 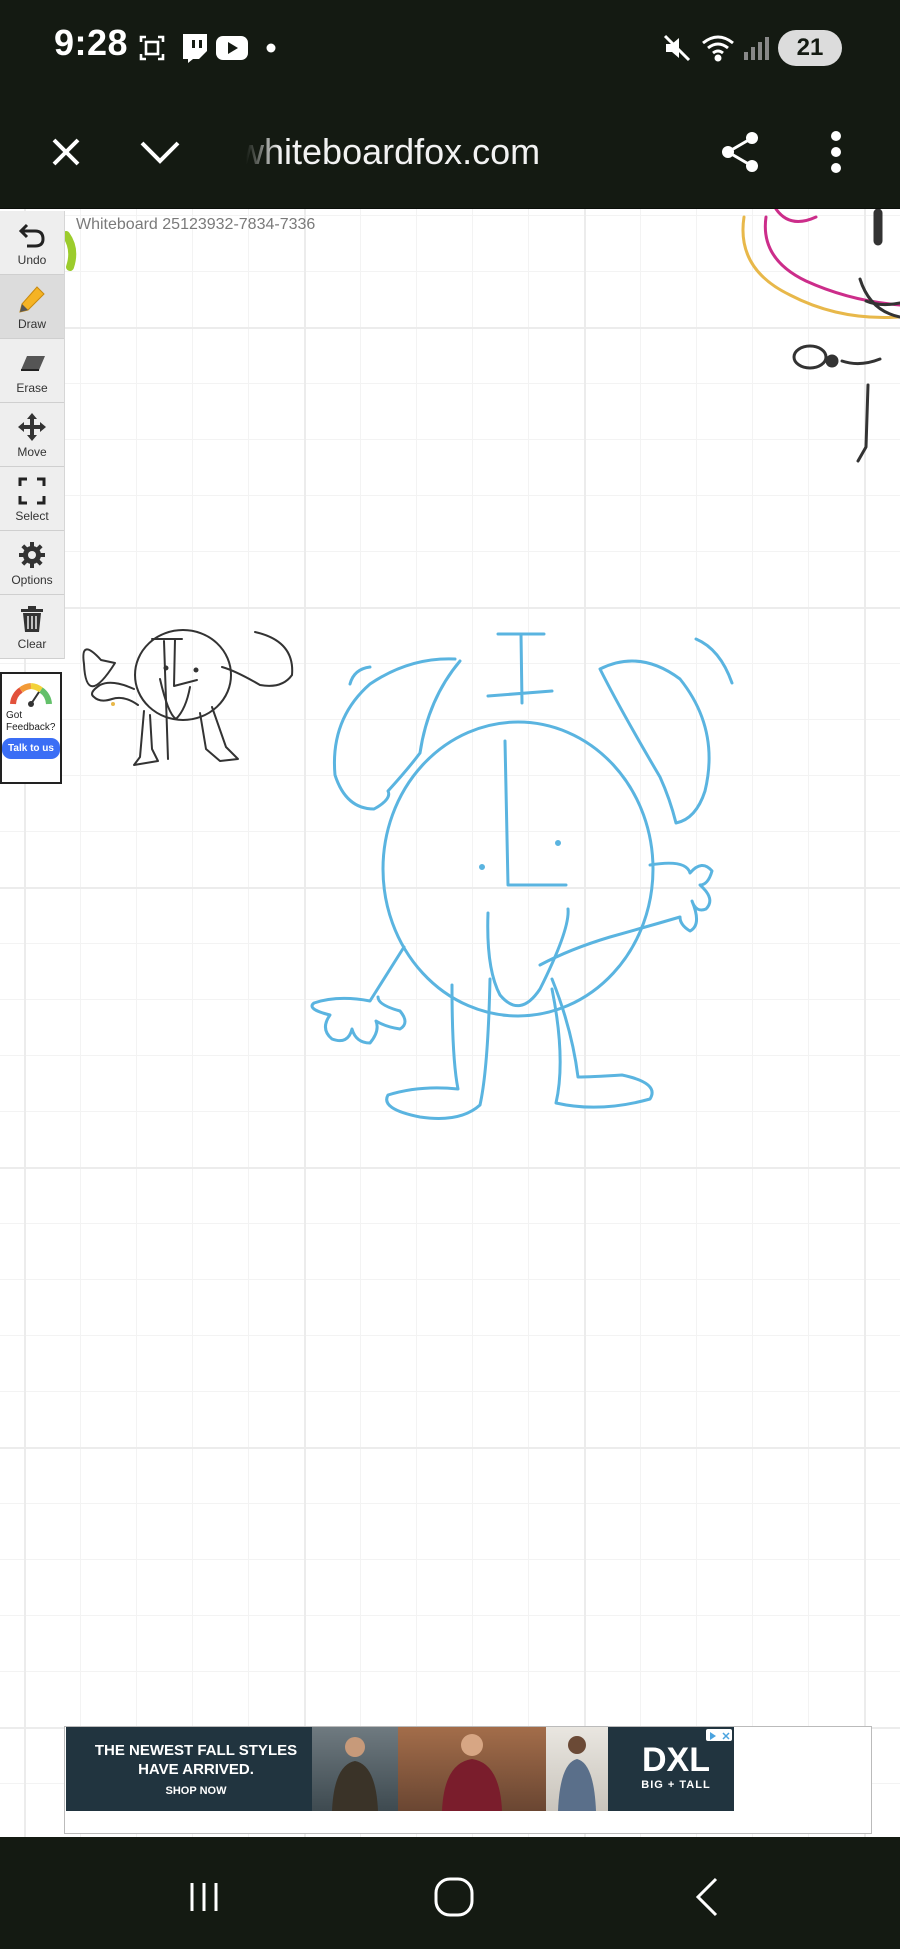 I want to click on undo-icon, so click(x=31, y=235).